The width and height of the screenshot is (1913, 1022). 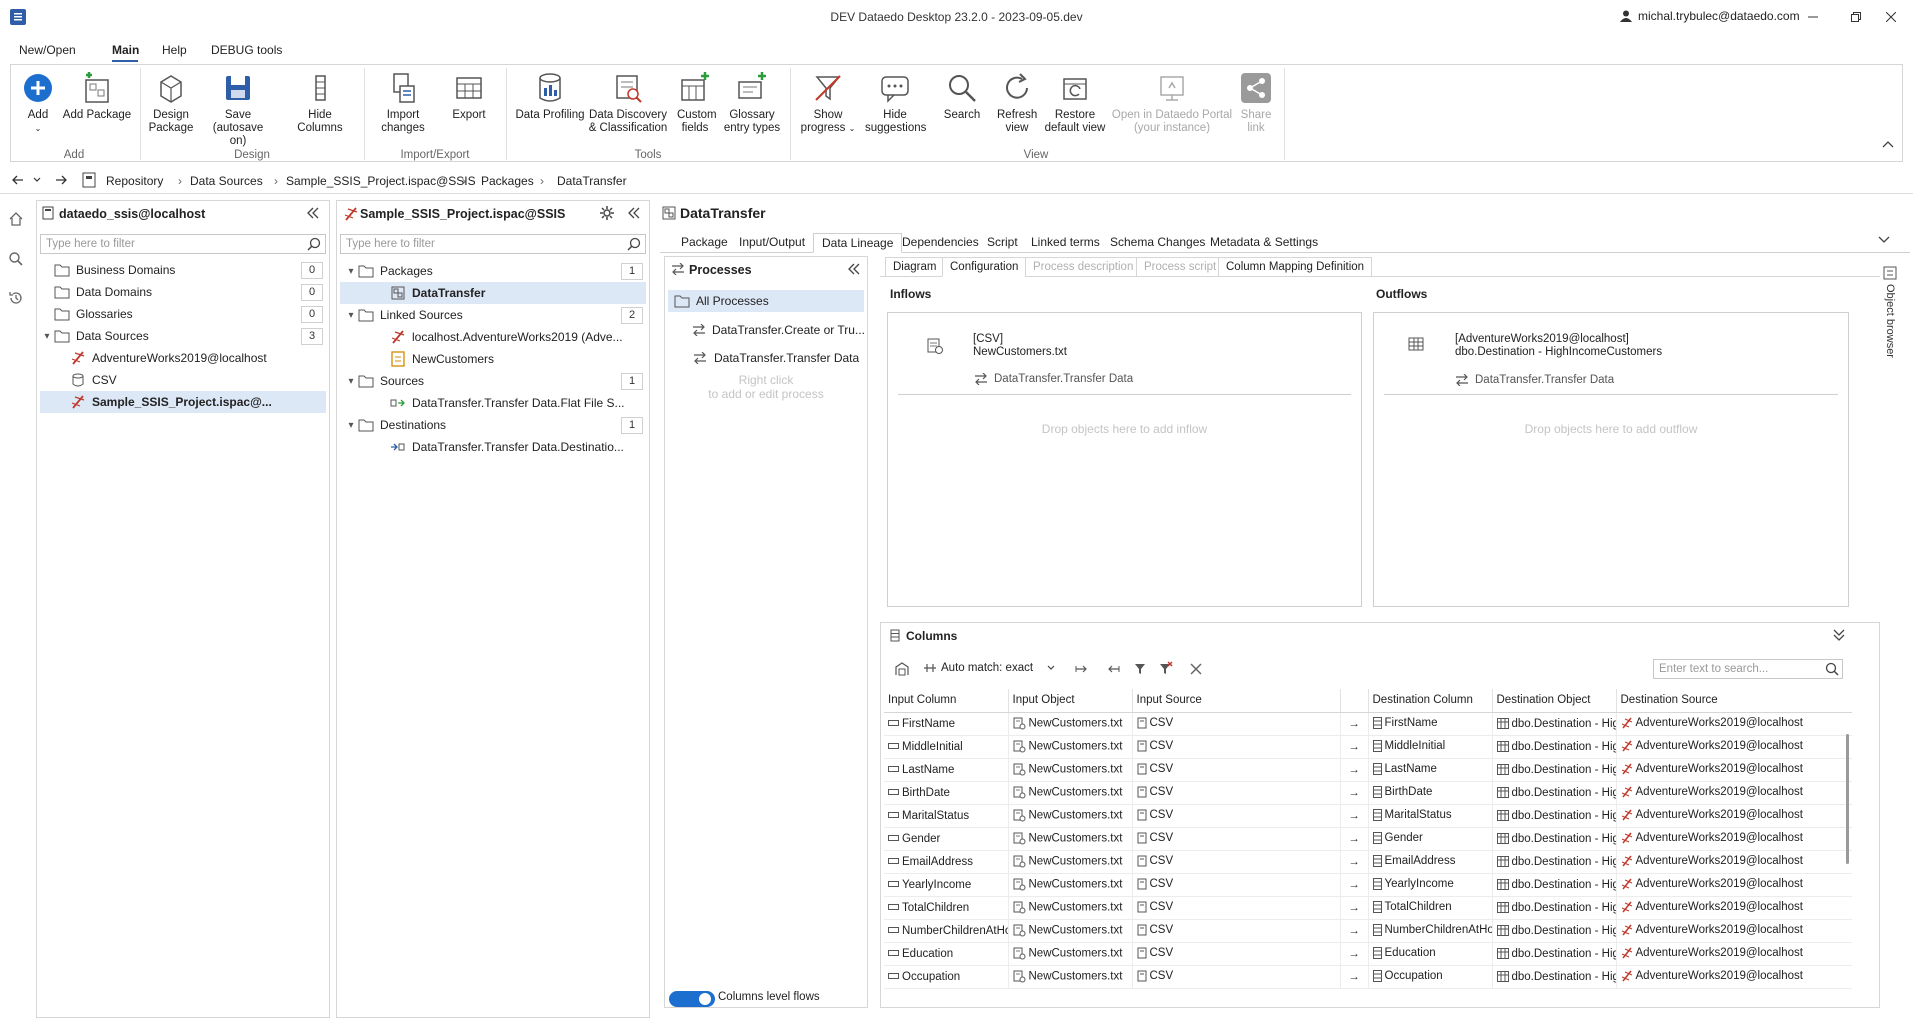 I want to click on header-input-column: Input Column, so click(x=946, y=701).